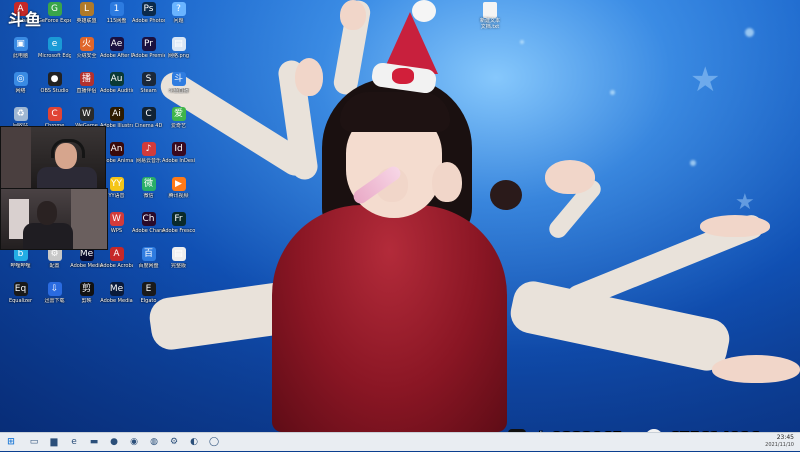  I want to click on desktop-icon: S Steam, so click(148, 89).